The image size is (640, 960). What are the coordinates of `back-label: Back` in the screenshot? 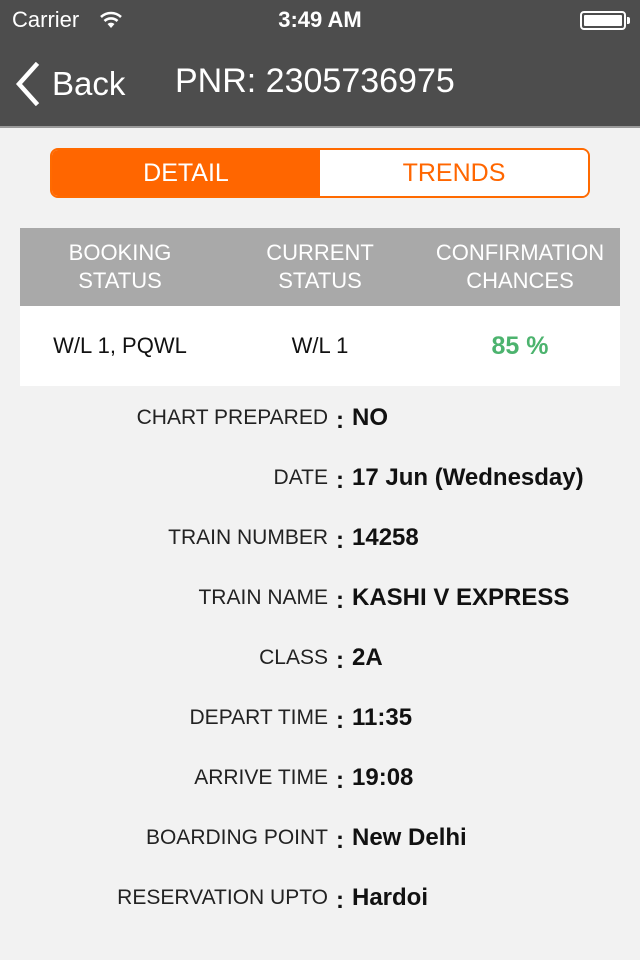 It's located at (89, 83).